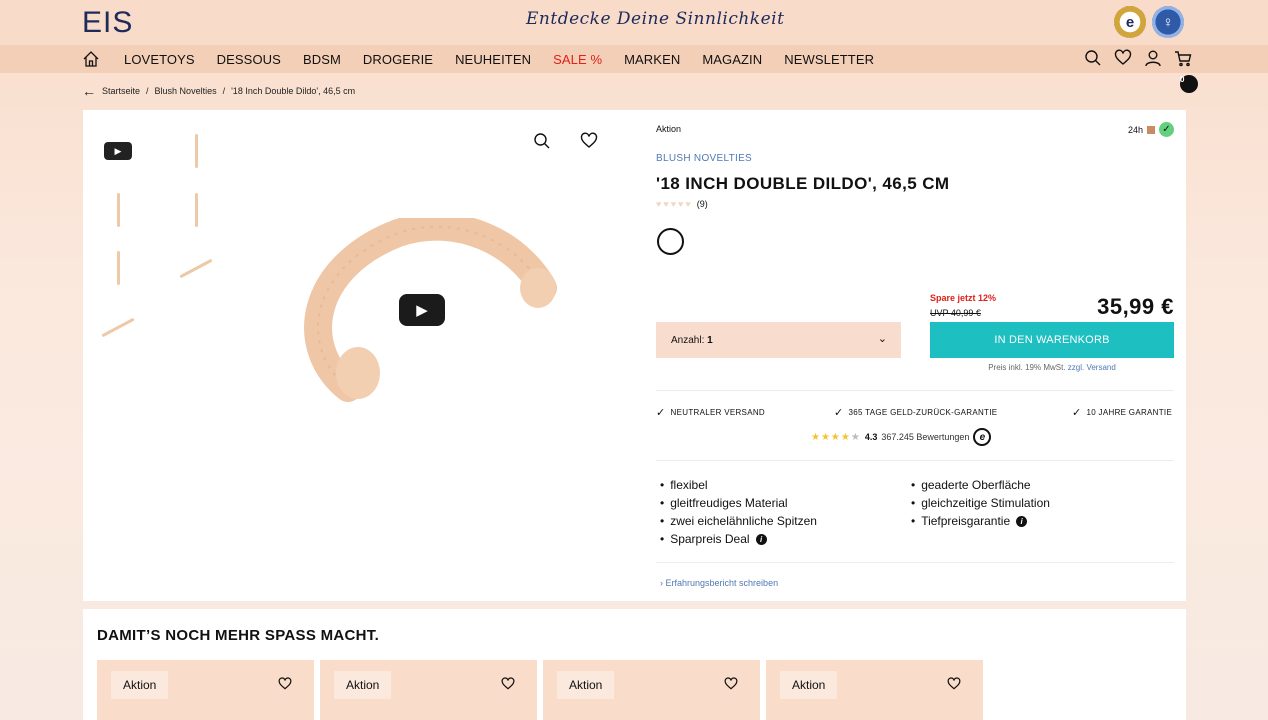 The height and width of the screenshot is (720, 1268). I want to click on rating-score: 4.3, so click(871, 437).